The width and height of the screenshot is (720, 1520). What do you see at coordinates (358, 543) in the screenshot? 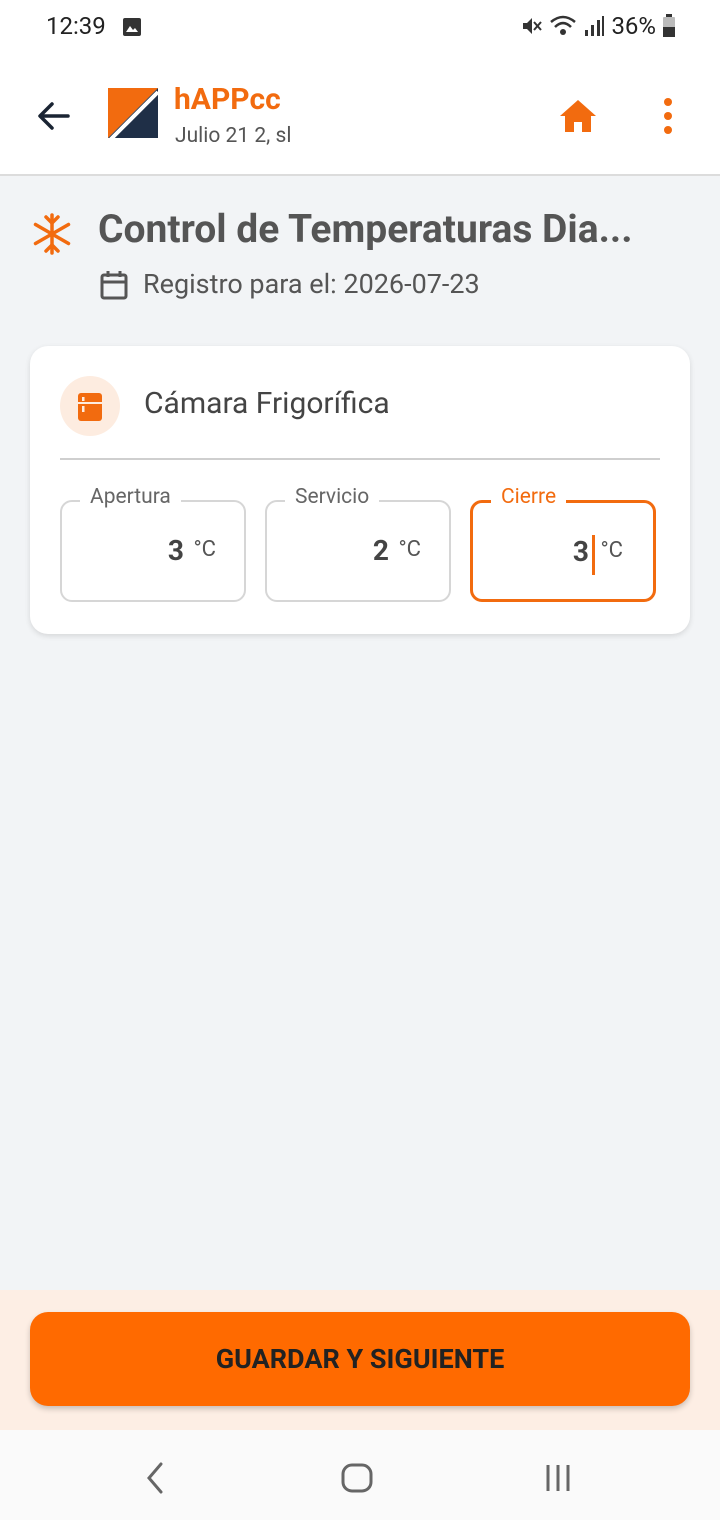
I see `servicio-field: Servicio 2 °C` at bounding box center [358, 543].